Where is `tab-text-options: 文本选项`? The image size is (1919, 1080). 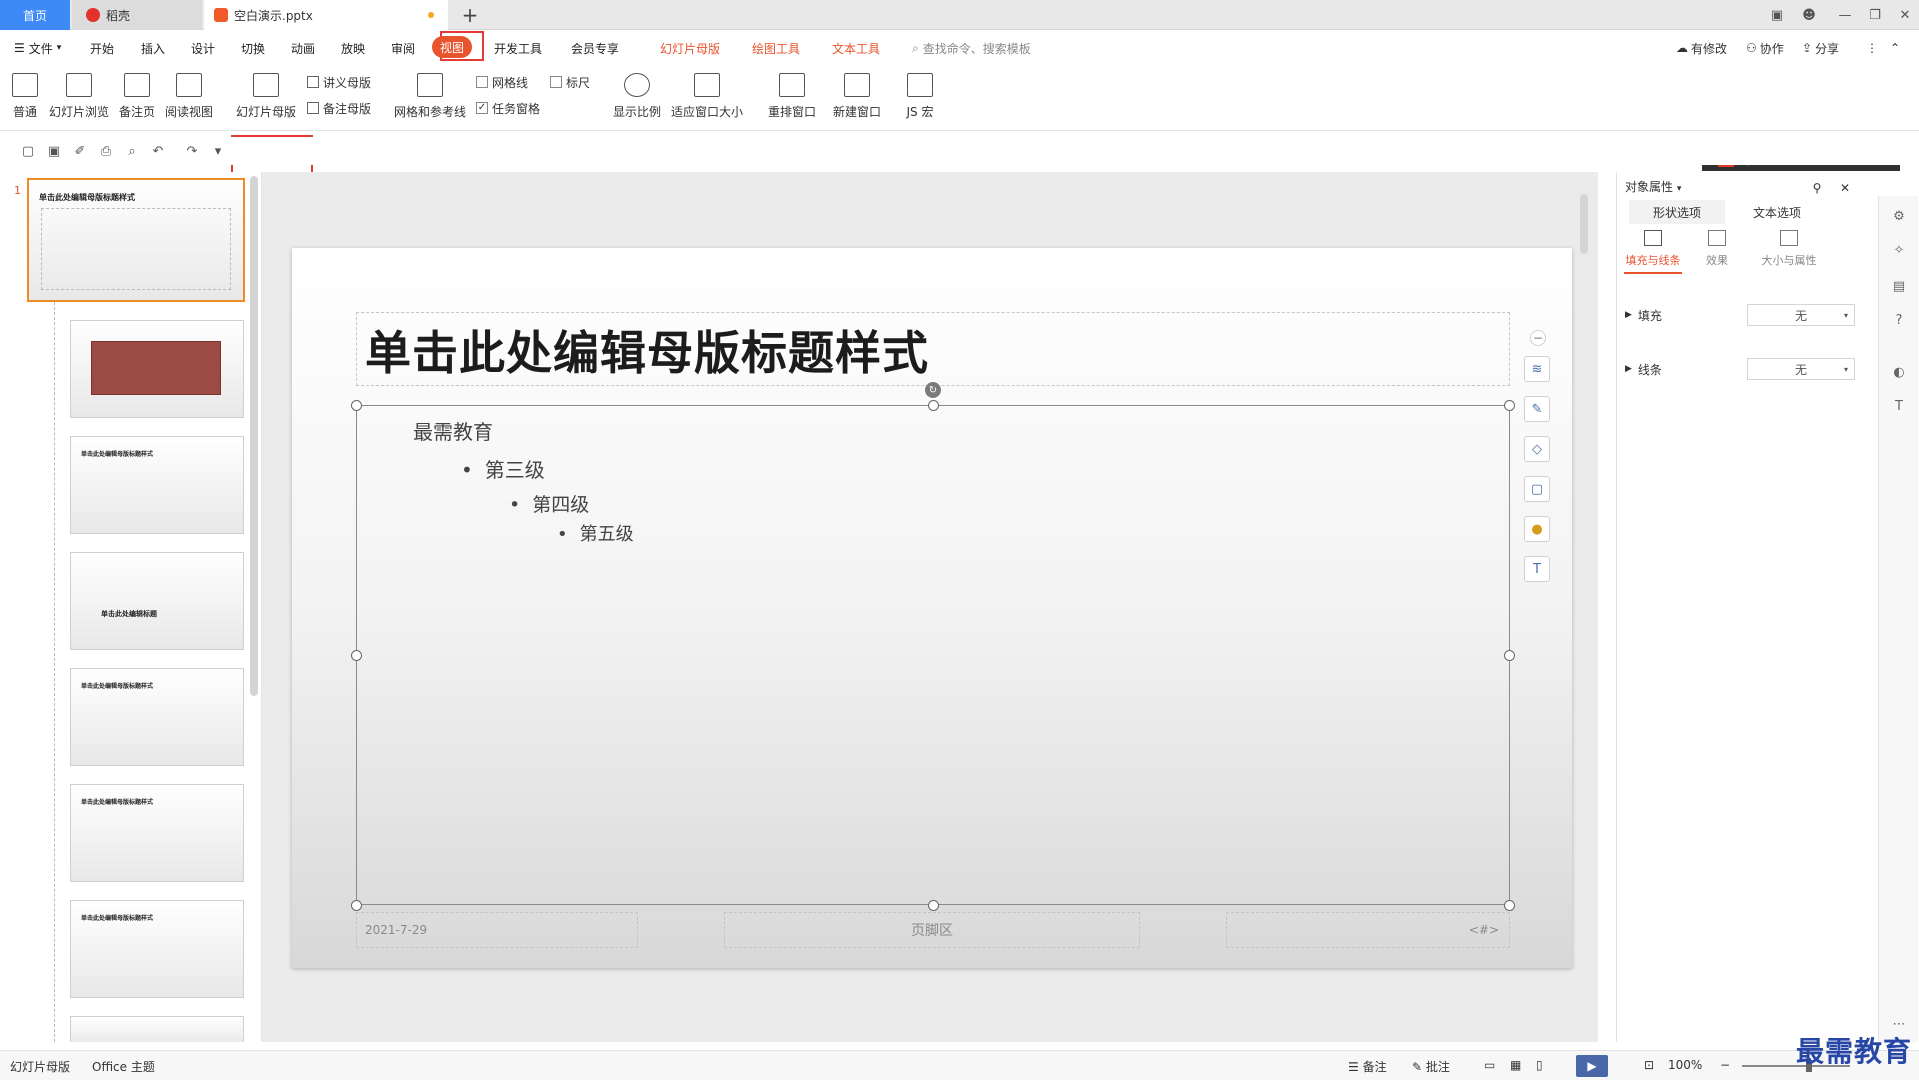
tab-text-options: 文本选项 is located at coordinates (1777, 212).